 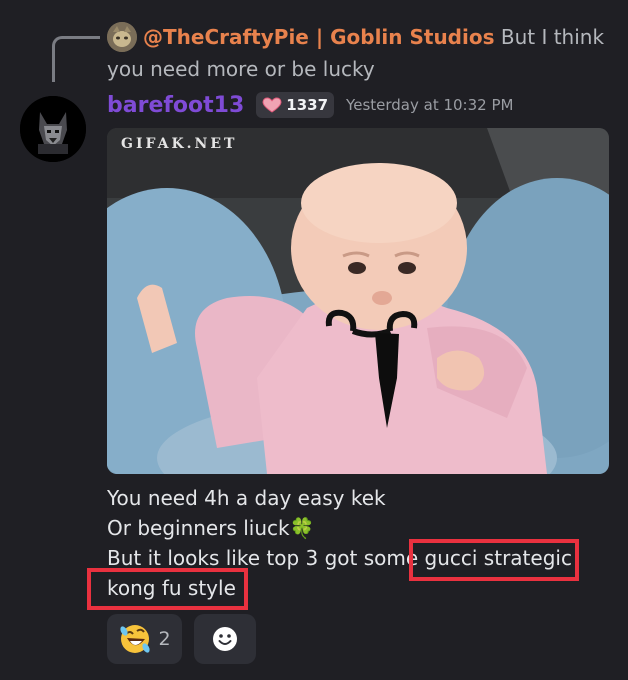 I want to click on reaction-count: 2, so click(x=164, y=639).